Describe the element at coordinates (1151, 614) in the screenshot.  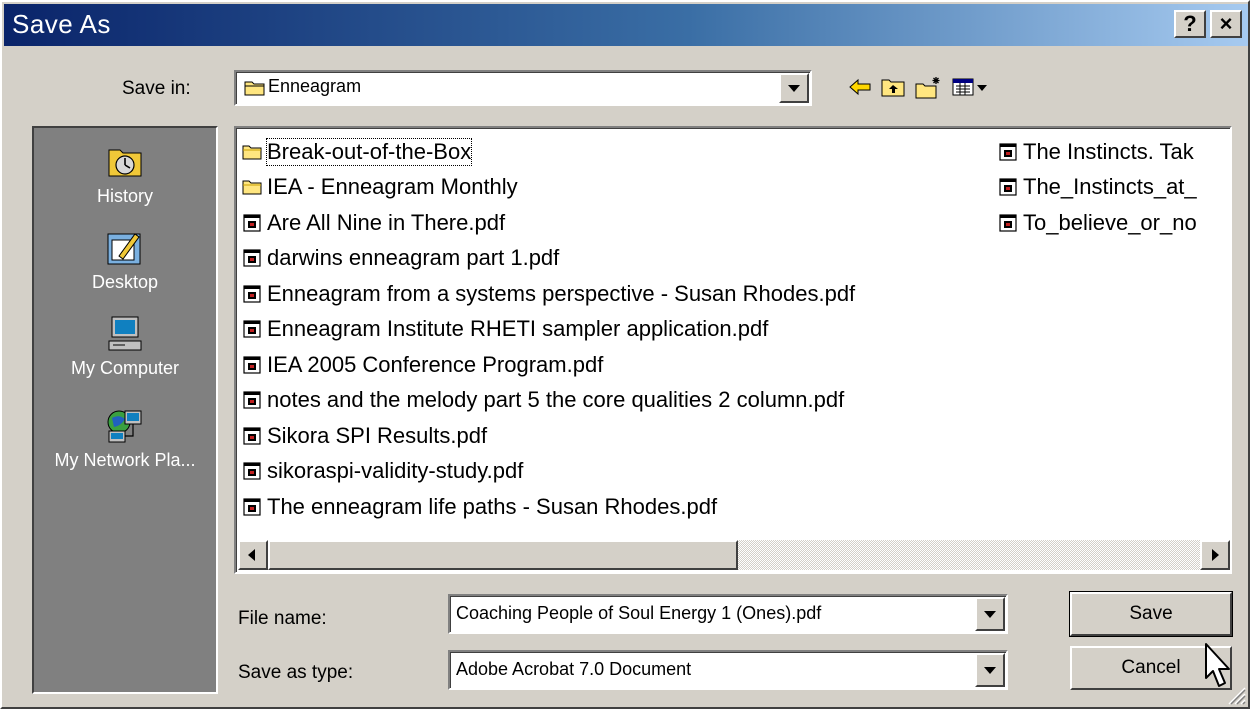
I see `save-button: Save` at that location.